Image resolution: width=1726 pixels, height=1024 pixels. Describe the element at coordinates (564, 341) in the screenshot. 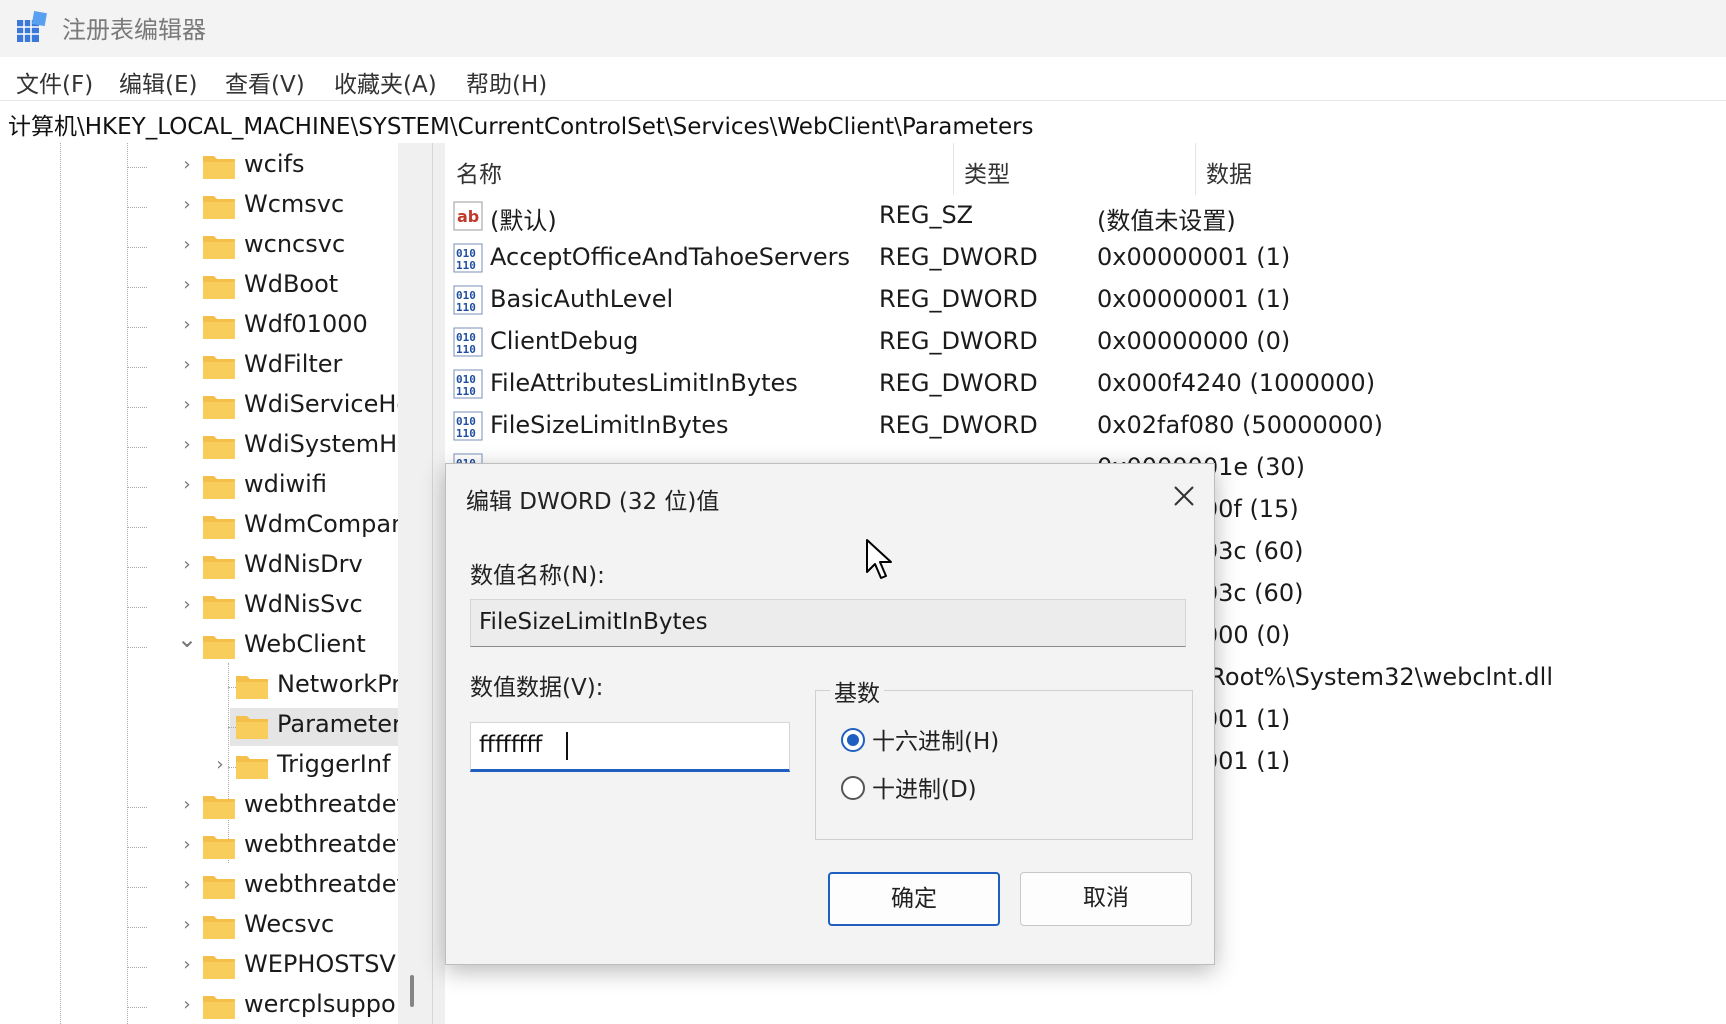

I see `cell-name: ClientDebug` at that location.